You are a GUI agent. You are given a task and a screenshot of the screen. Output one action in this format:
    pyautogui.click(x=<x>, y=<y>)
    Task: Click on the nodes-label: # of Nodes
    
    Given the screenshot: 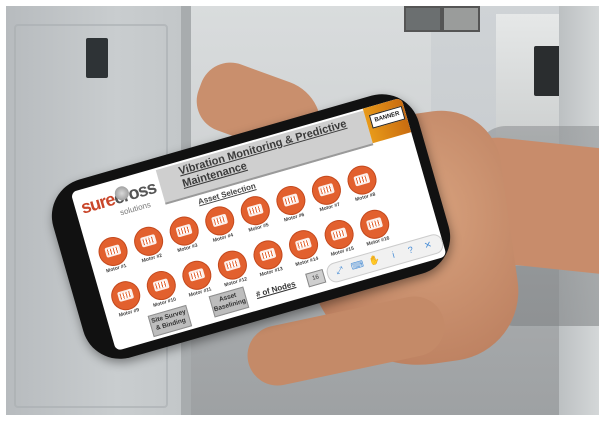 What is the action you would take?
    pyautogui.click(x=275, y=289)
    